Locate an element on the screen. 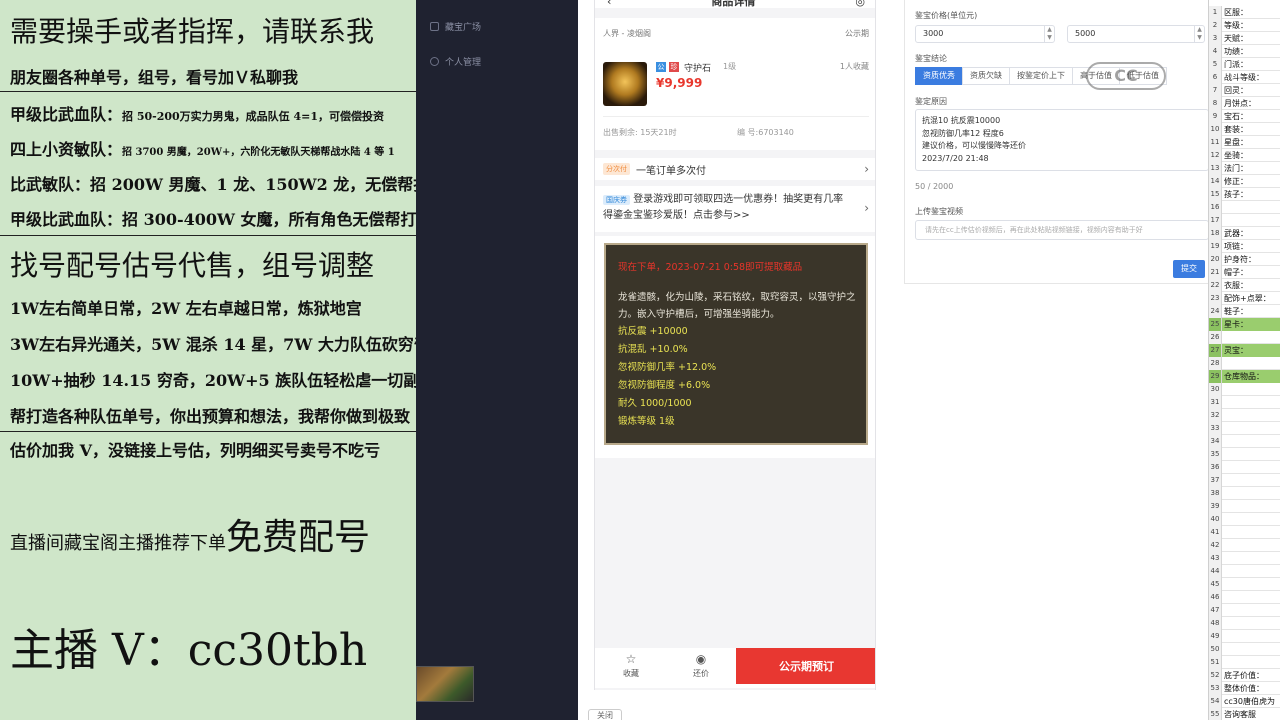 This screenshot has height=720, width=1280. sheet-row: 8 月饼点： is located at coordinates (1244, 103).